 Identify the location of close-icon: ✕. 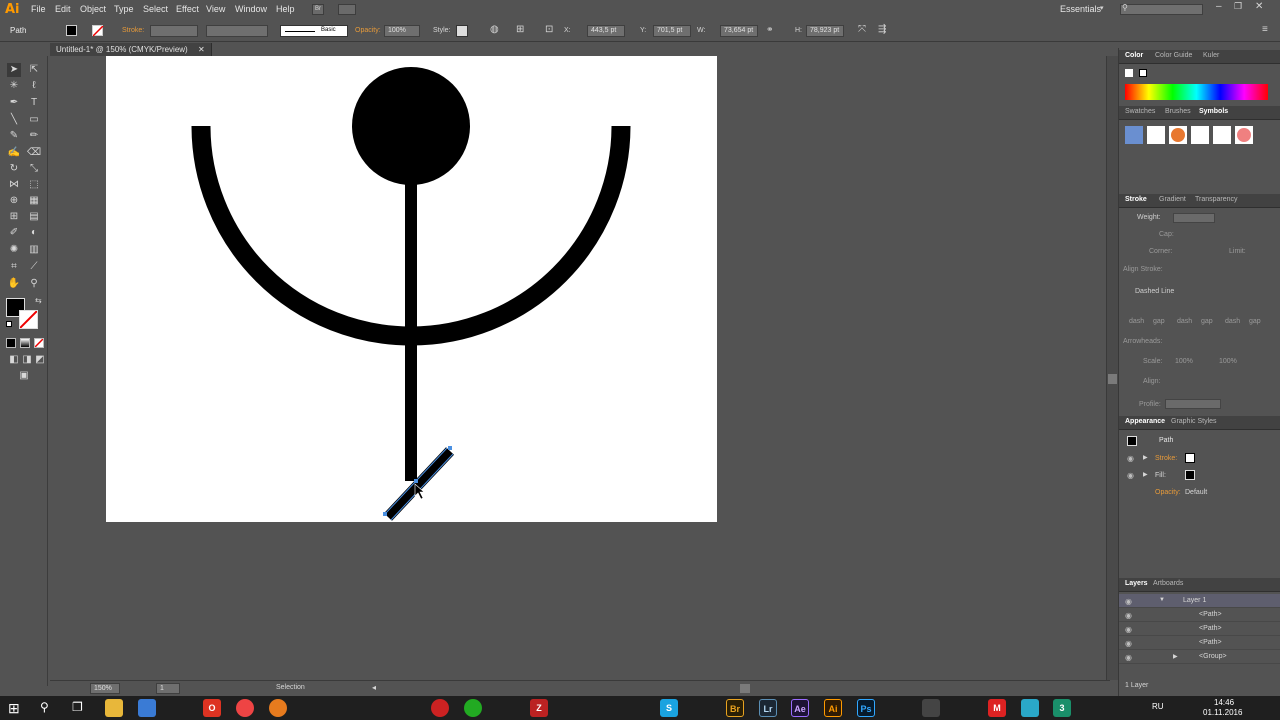
(1259, 6).